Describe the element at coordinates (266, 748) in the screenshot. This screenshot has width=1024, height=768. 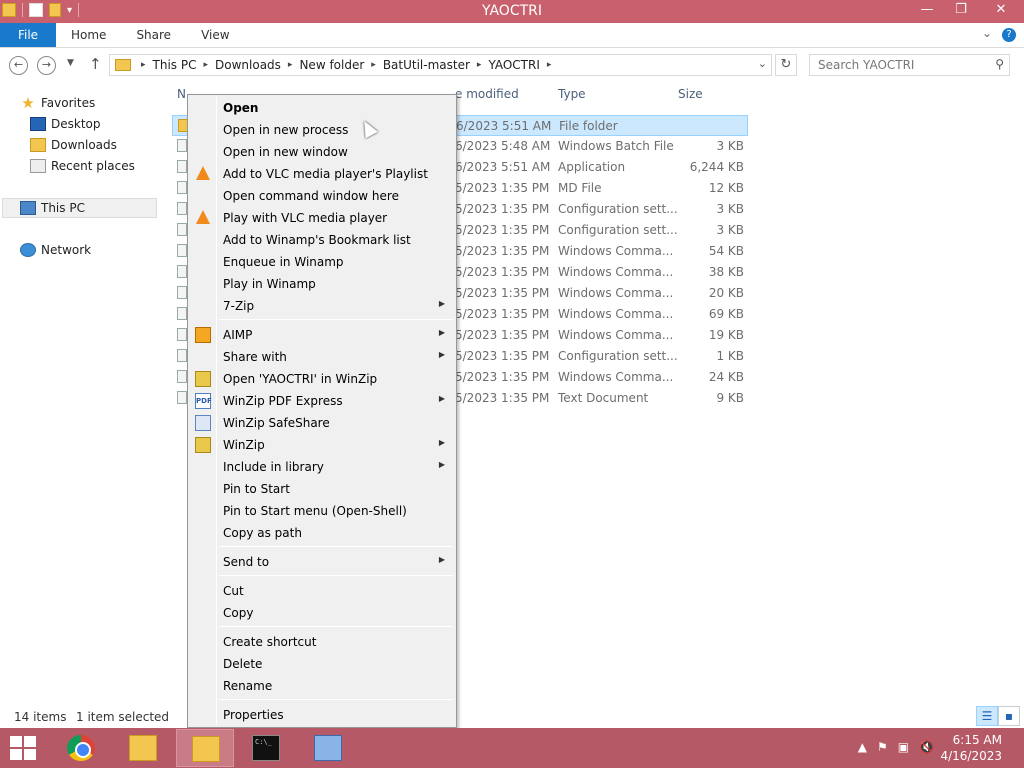
I see `taskbar-command-prompt: C:\_` at that location.